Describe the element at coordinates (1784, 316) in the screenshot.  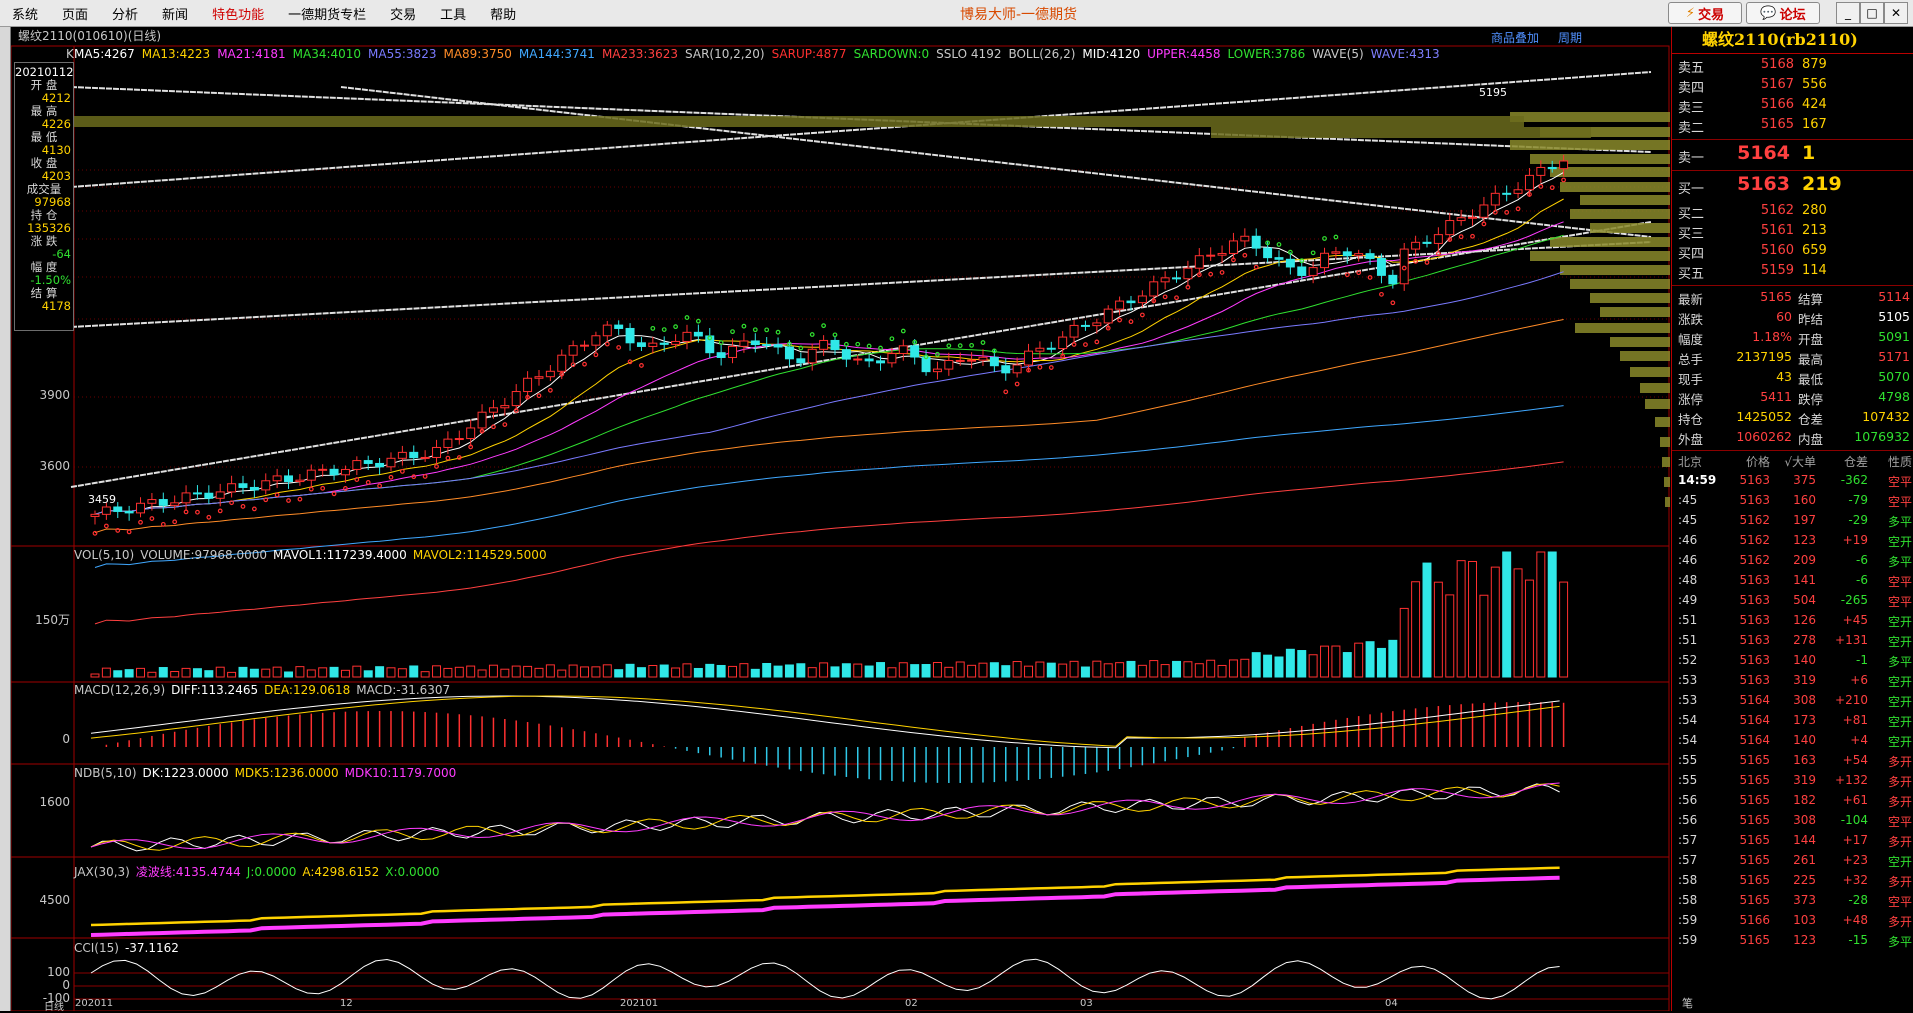
I see `stat-value: 60` at that location.